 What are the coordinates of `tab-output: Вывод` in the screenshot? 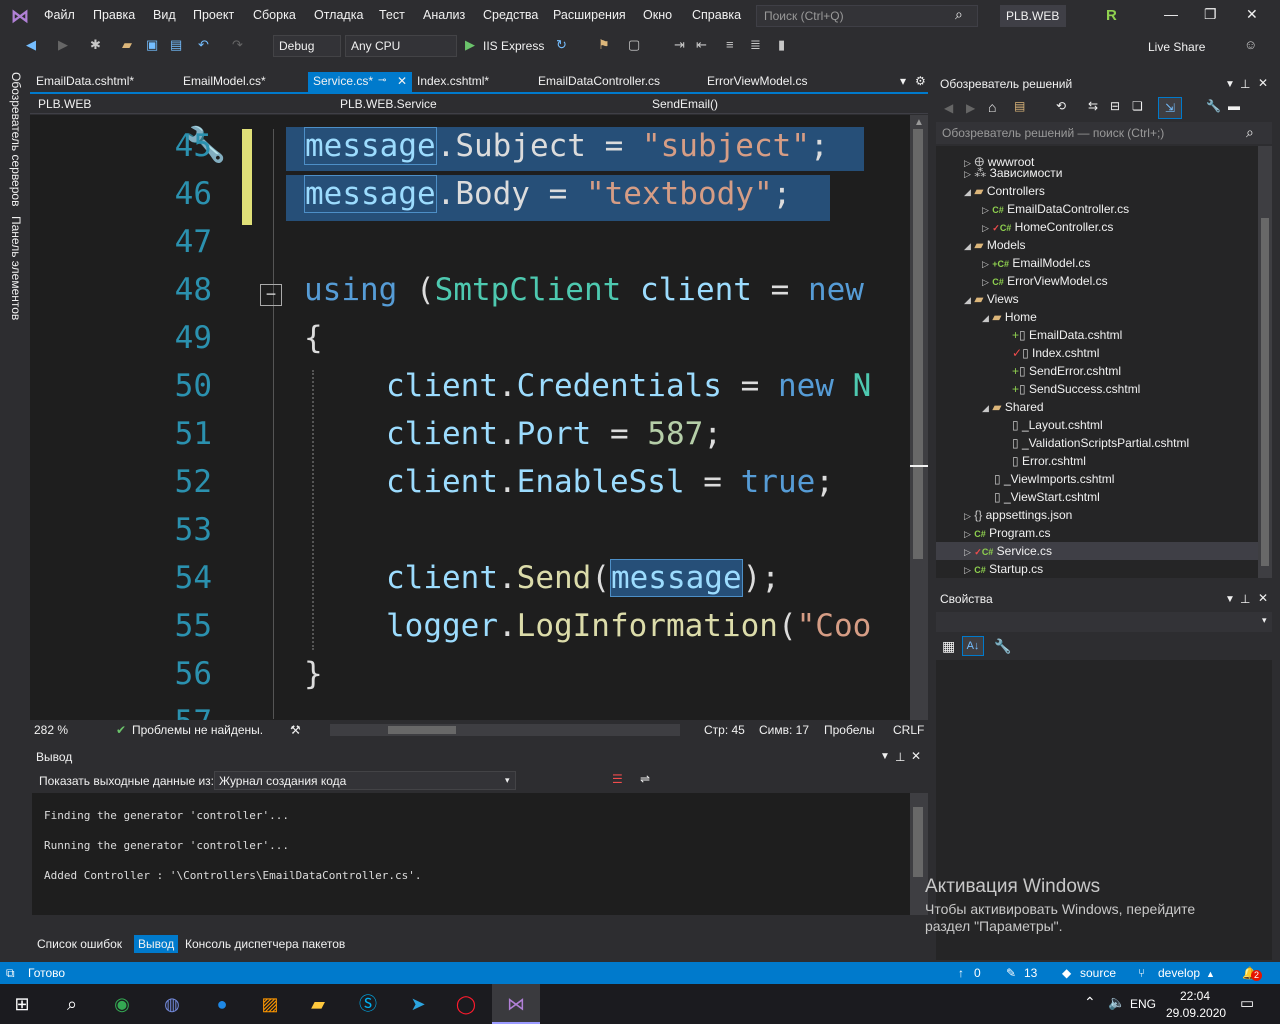 It's located at (156, 944).